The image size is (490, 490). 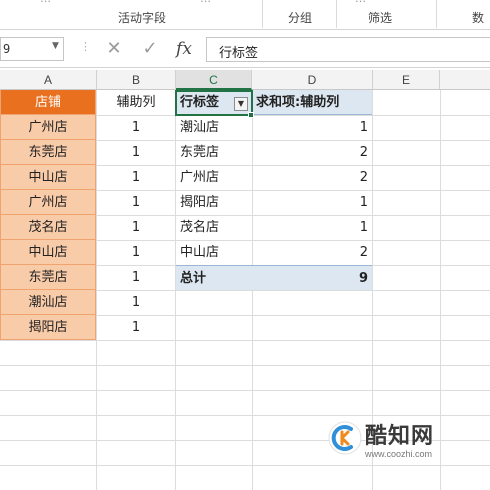 What do you see at coordinates (406, 80) in the screenshot?
I see `column-header-e: E` at bounding box center [406, 80].